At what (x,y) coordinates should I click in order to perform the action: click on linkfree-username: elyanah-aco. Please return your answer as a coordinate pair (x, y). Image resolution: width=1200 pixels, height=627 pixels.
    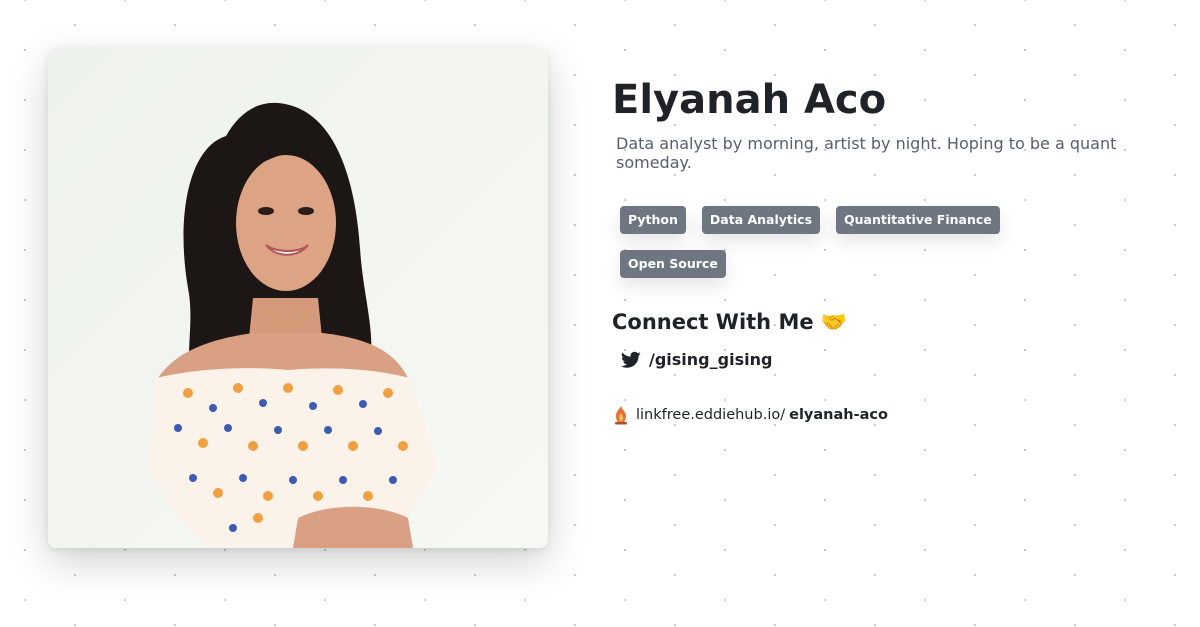
    Looking at the image, I should click on (838, 415).